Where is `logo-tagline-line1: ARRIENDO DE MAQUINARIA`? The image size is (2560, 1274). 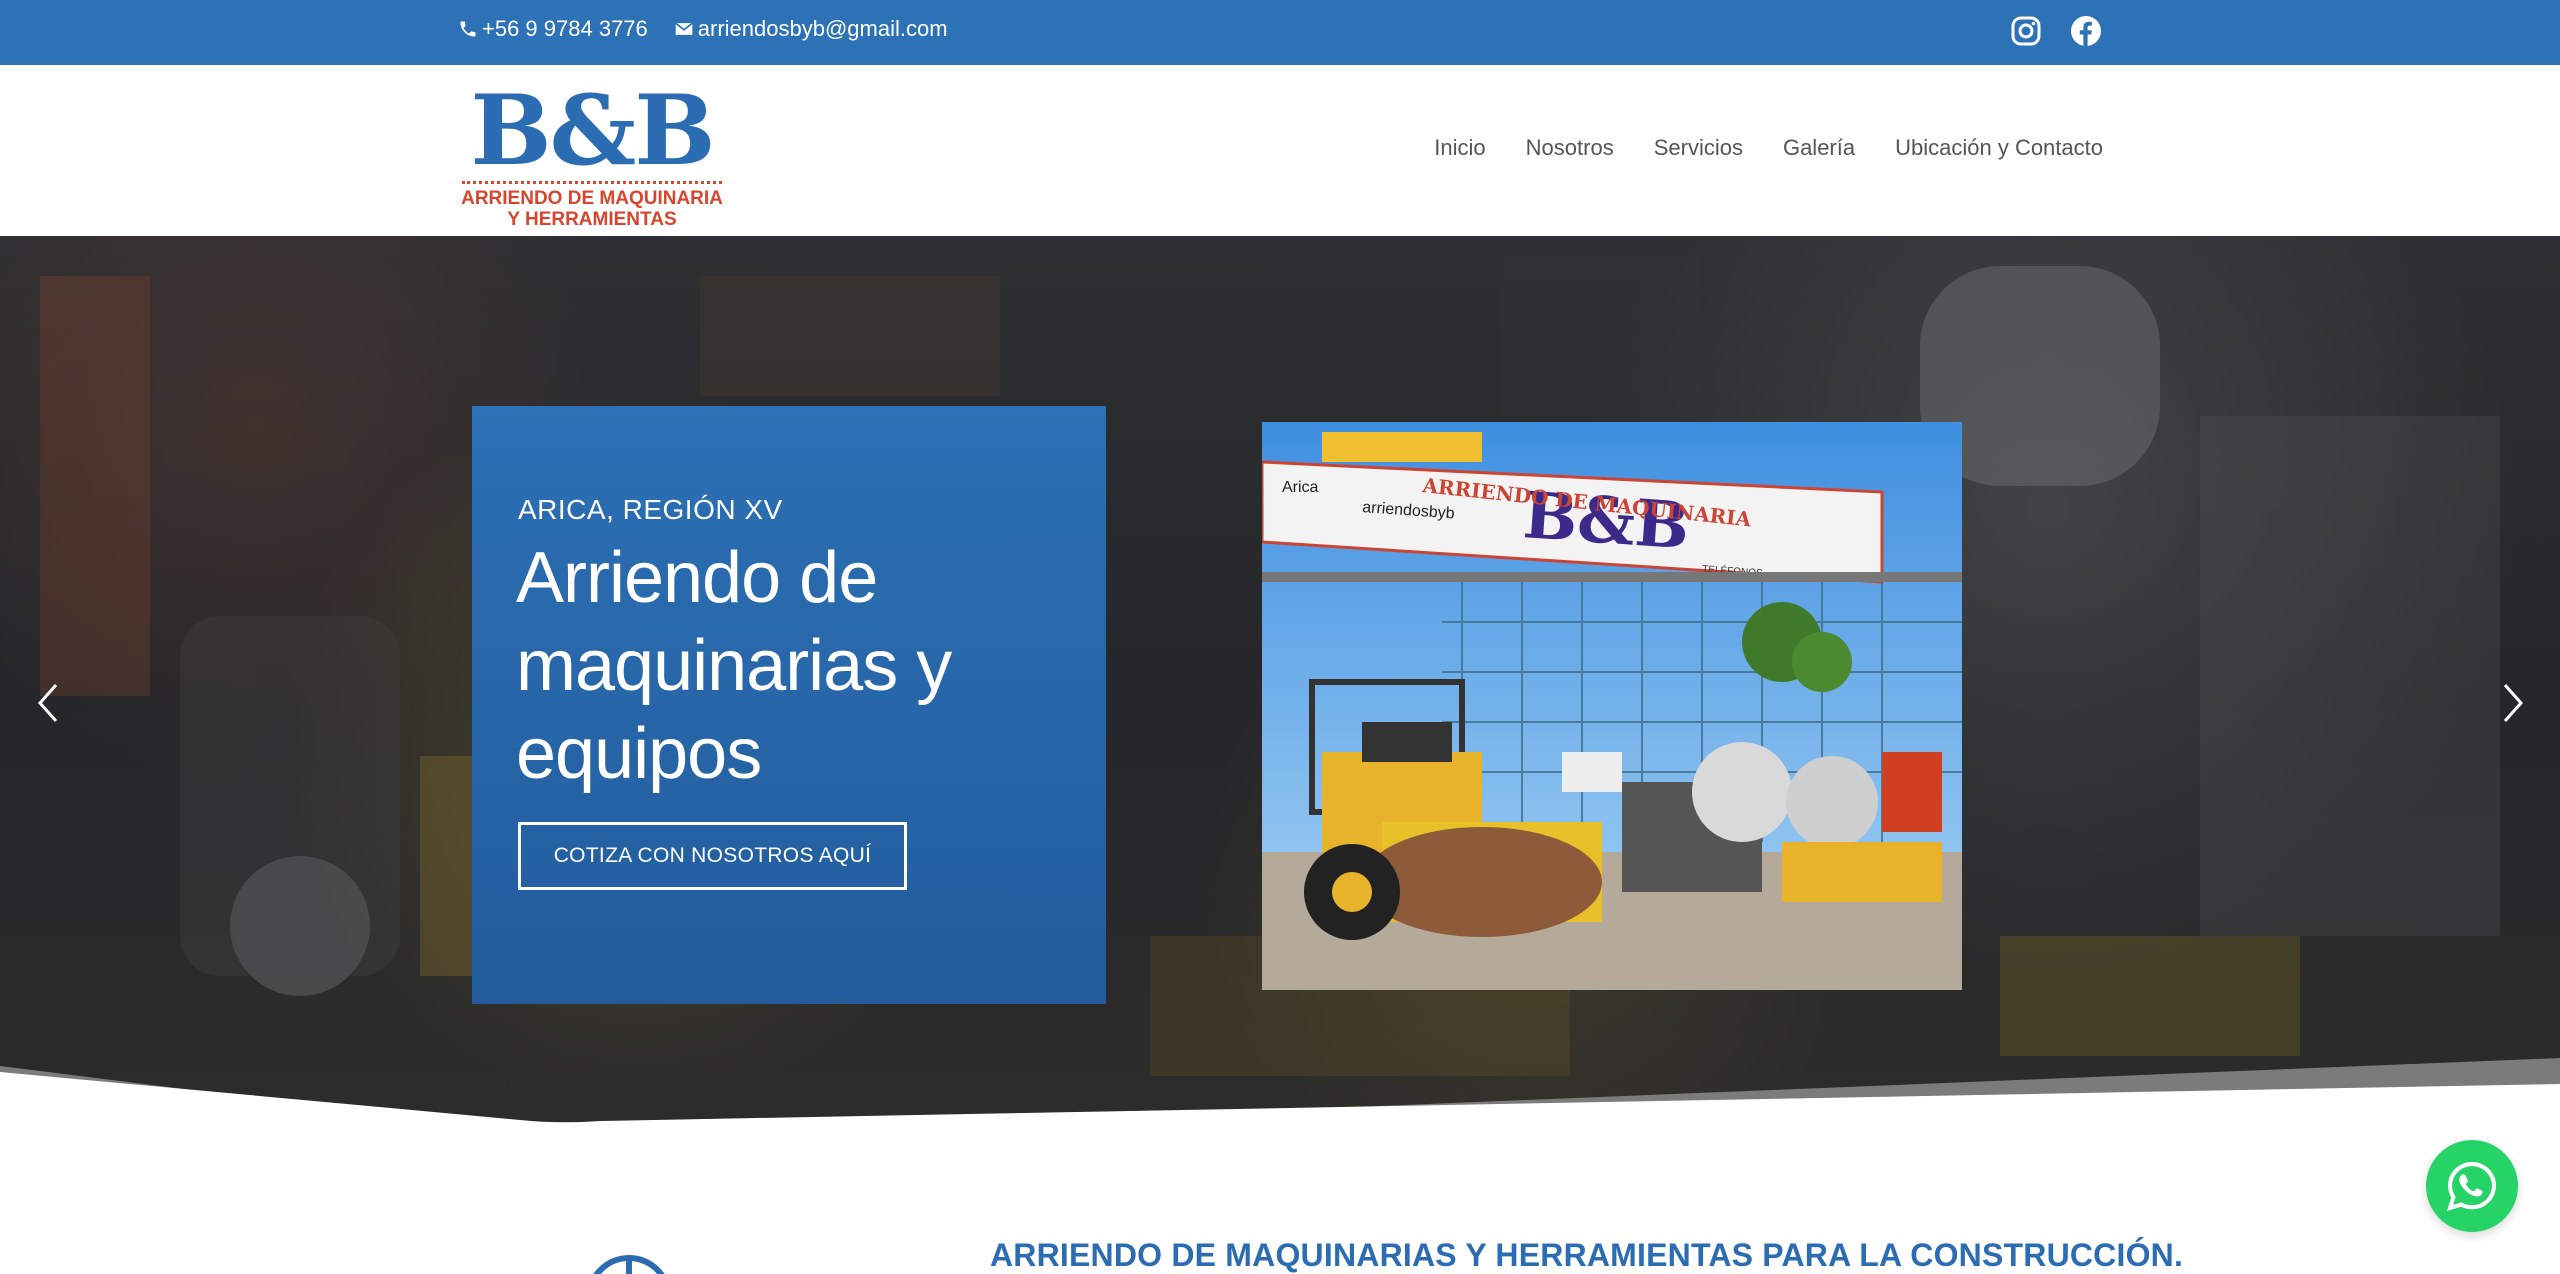
logo-tagline-line1: ARRIENDO DE MAQUINARIA is located at coordinates (592, 198).